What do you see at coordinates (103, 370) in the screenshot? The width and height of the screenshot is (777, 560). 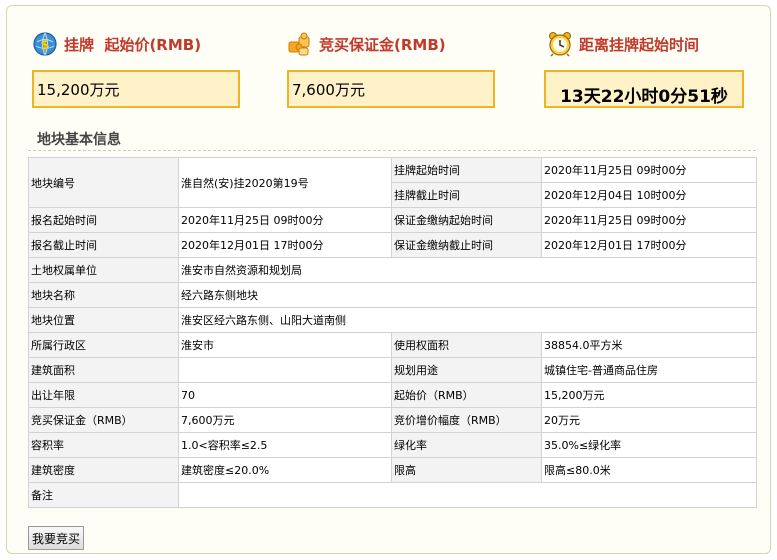 I see `label-cell: 建筑面积` at bounding box center [103, 370].